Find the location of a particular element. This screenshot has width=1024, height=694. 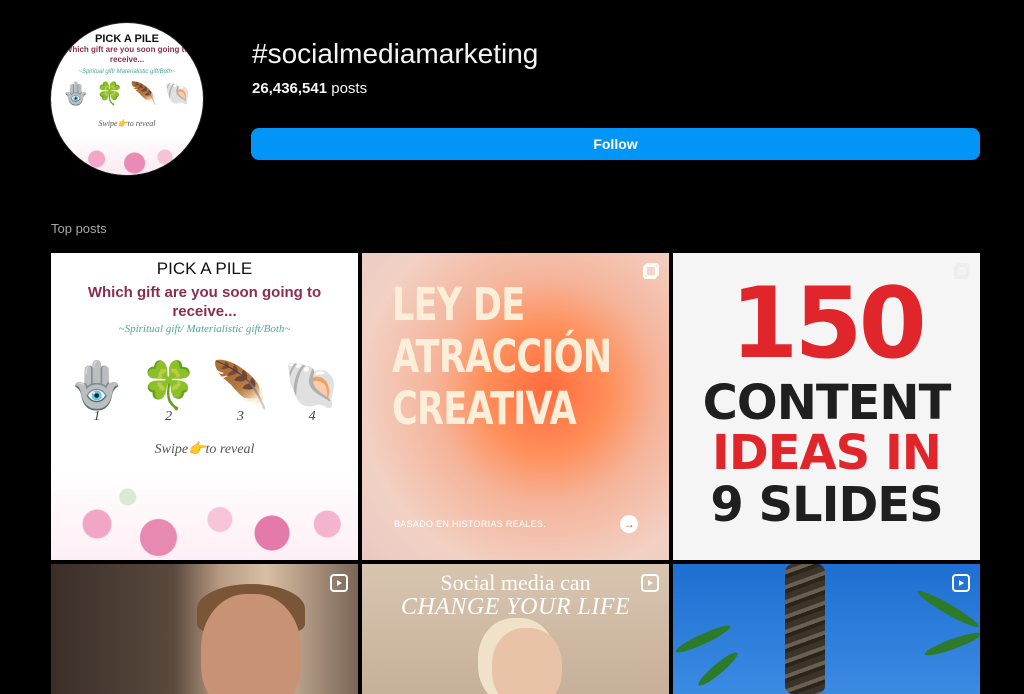

post-swipe: Swipe👉to reveal is located at coordinates (204, 449).